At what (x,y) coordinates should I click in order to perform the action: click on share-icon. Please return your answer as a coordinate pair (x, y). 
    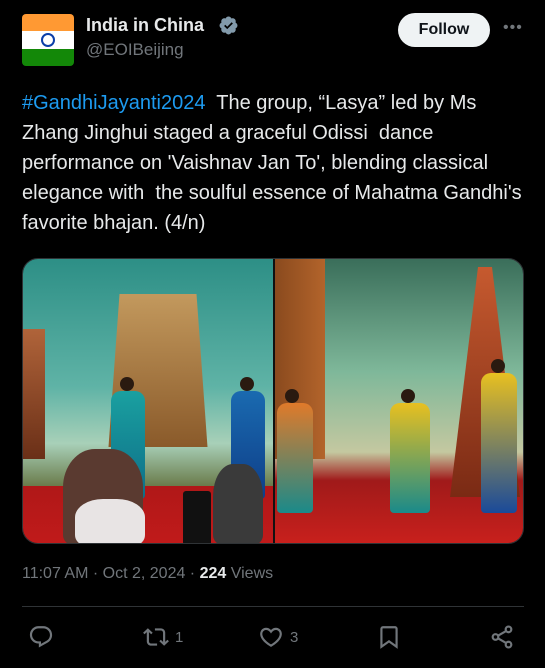
    Looking at the image, I should click on (502, 637).